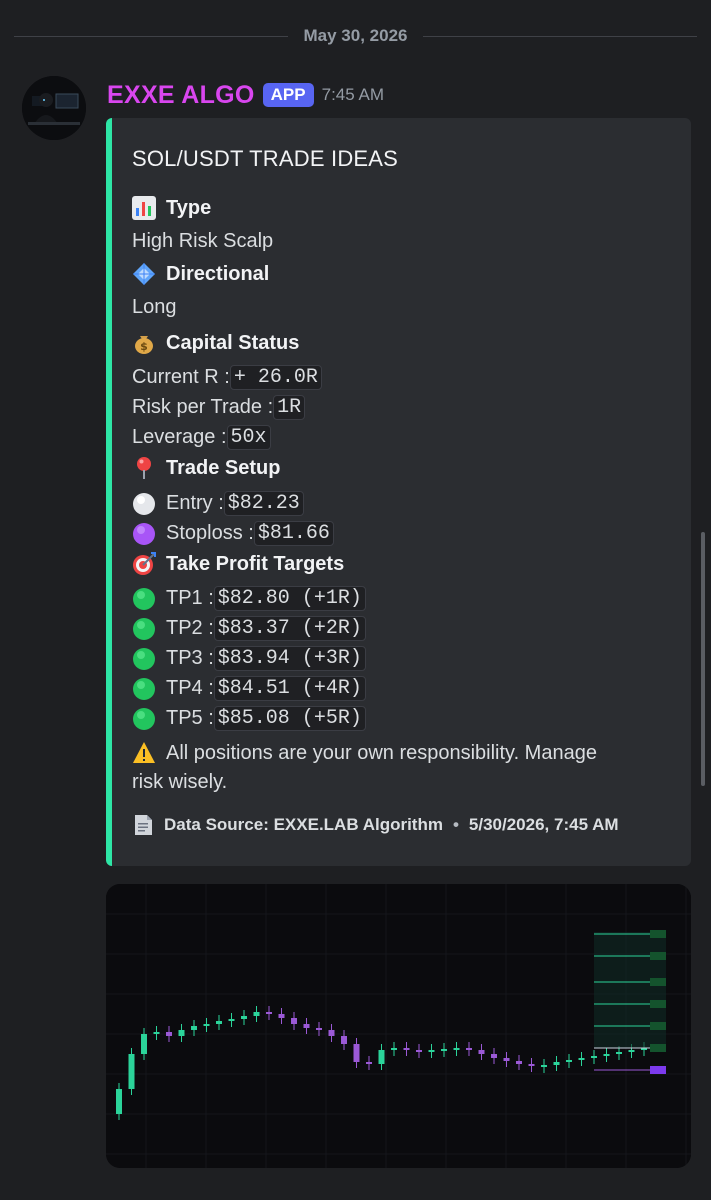 The width and height of the screenshot is (711, 1200). What do you see at coordinates (249, 718) in the screenshot?
I see `tp5-row: TP5 : $85.08 (+5R)` at bounding box center [249, 718].